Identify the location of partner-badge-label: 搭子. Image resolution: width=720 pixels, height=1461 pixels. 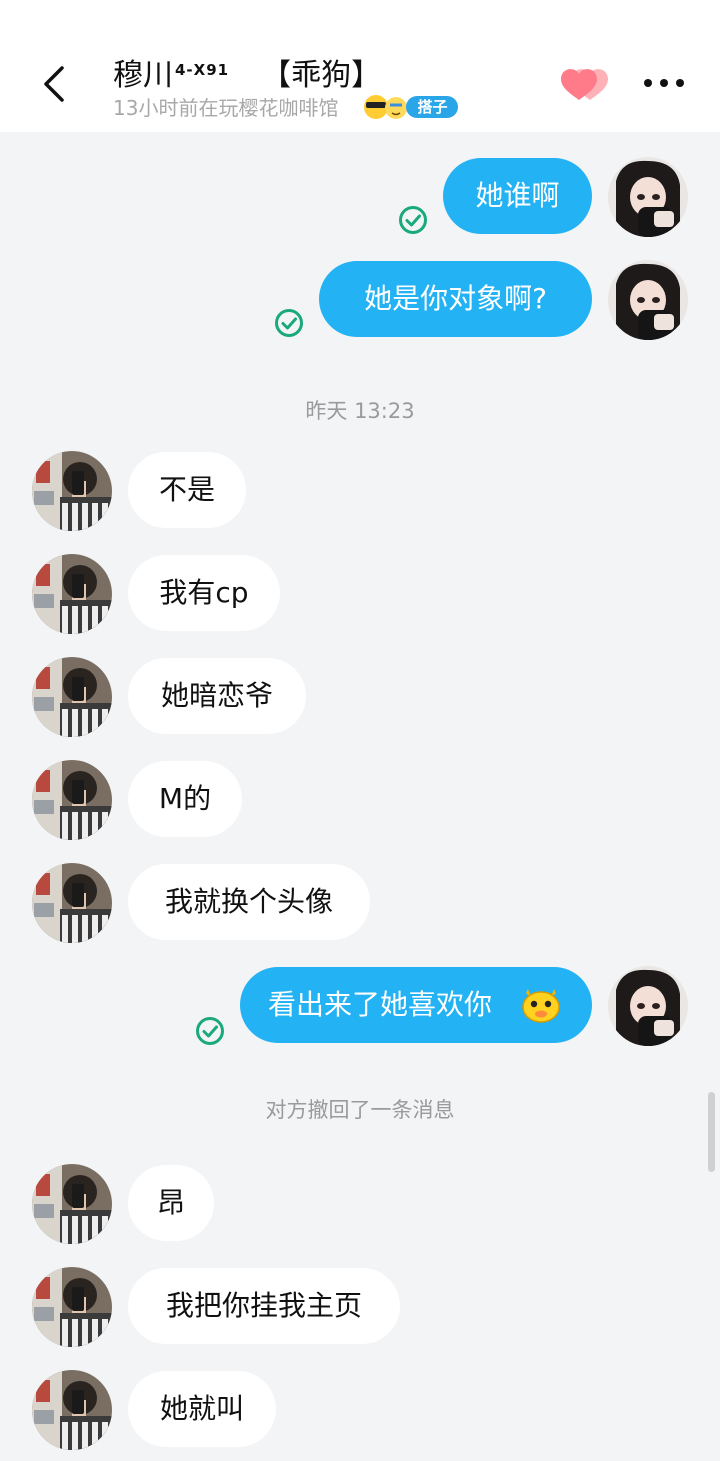
(431, 106).